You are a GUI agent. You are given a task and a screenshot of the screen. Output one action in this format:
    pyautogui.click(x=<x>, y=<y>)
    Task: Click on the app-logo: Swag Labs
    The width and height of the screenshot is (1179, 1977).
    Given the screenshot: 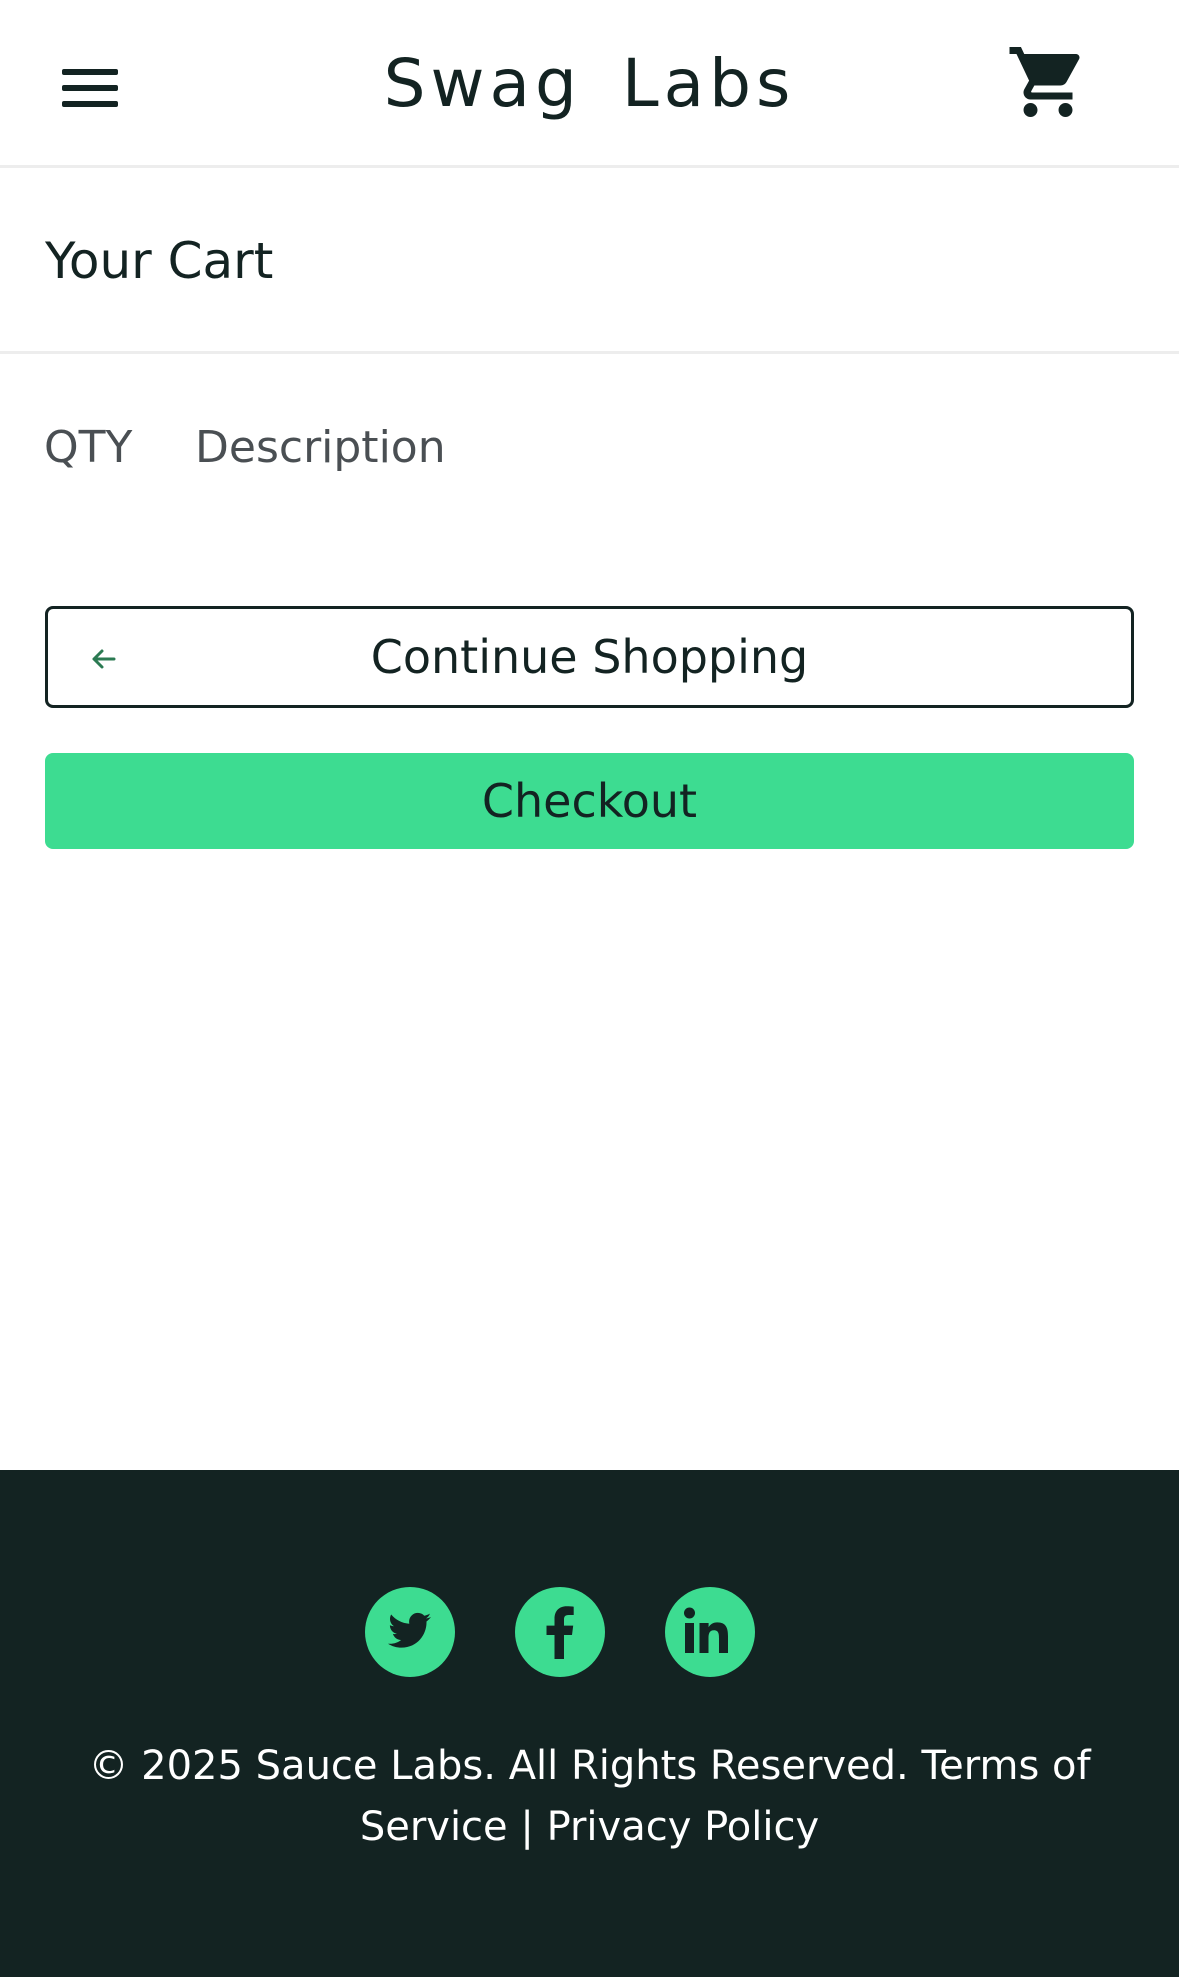 What is the action you would take?
    pyautogui.click(x=589, y=83)
    